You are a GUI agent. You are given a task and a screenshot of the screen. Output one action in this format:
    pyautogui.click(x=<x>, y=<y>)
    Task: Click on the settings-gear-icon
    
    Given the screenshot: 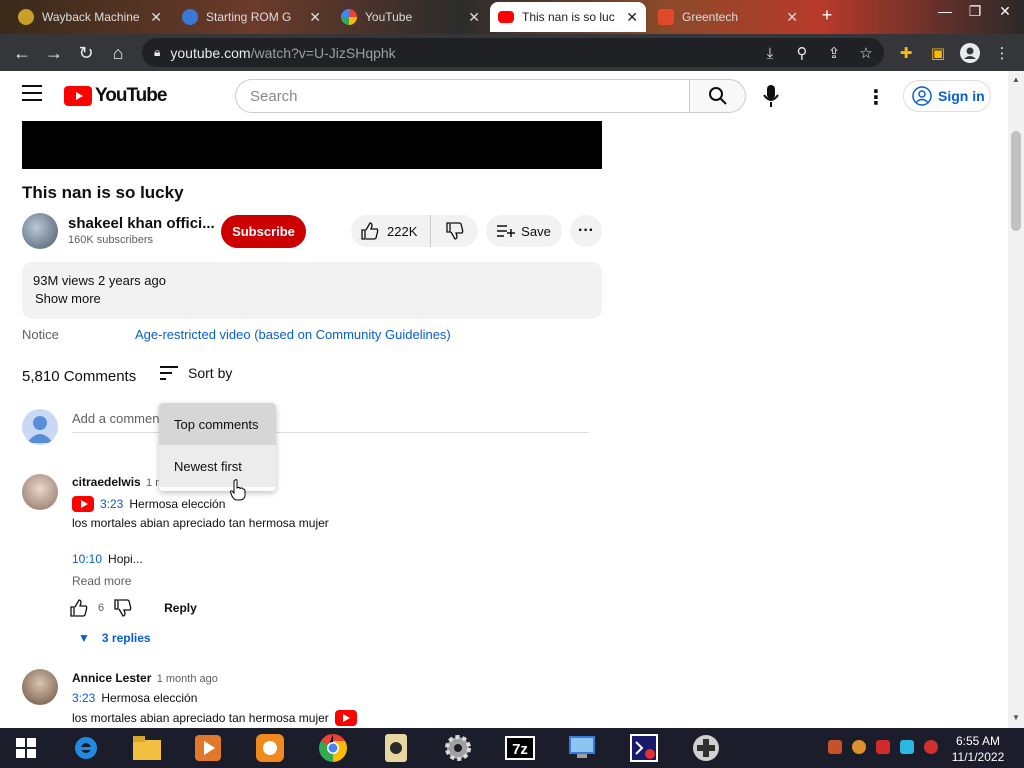 What is the action you would take?
    pyautogui.click(x=458, y=748)
    